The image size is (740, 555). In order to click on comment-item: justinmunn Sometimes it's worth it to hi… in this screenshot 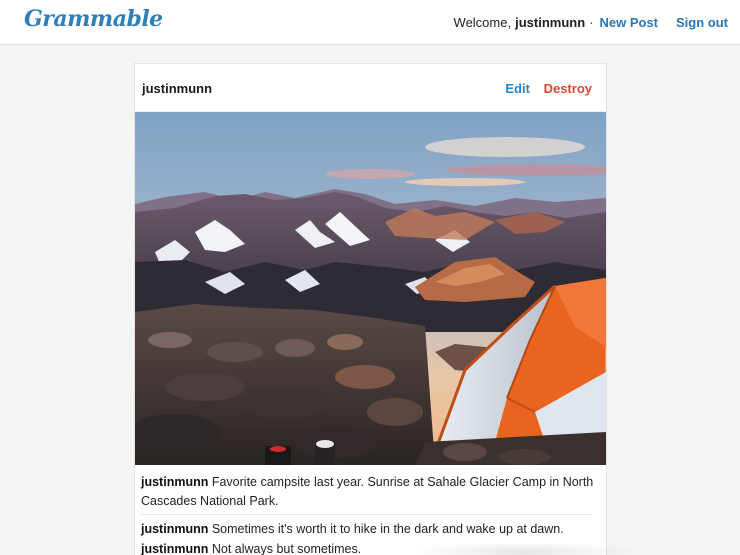, I will do `click(352, 529)`.